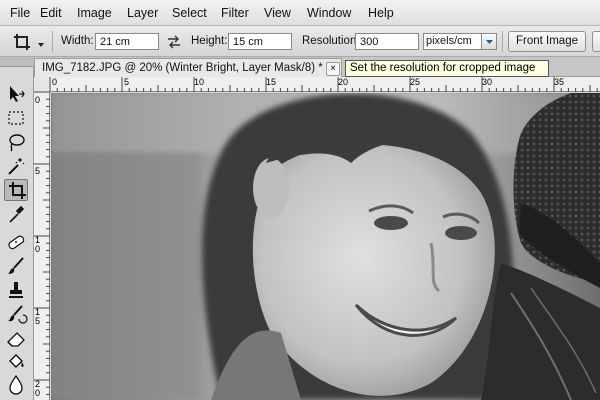  What do you see at coordinates (343, 82) in the screenshot?
I see `ruler-label: 20` at bounding box center [343, 82].